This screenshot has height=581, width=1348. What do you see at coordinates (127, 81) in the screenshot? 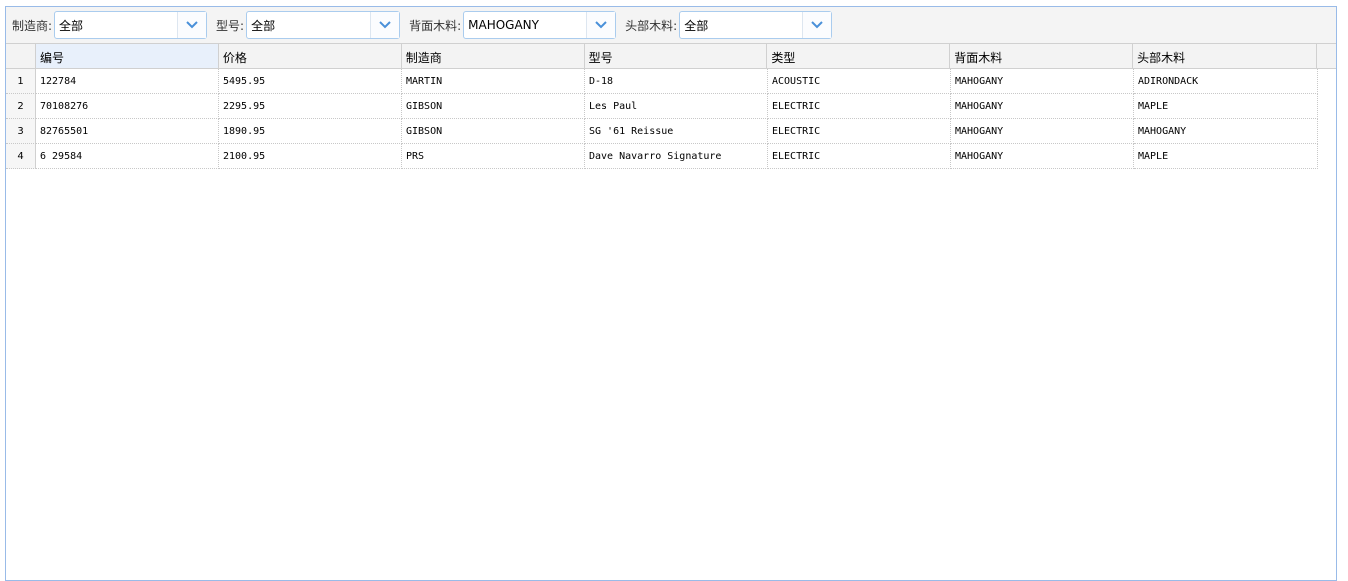
I see `cell-serial: 122784` at bounding box center [127, 81].